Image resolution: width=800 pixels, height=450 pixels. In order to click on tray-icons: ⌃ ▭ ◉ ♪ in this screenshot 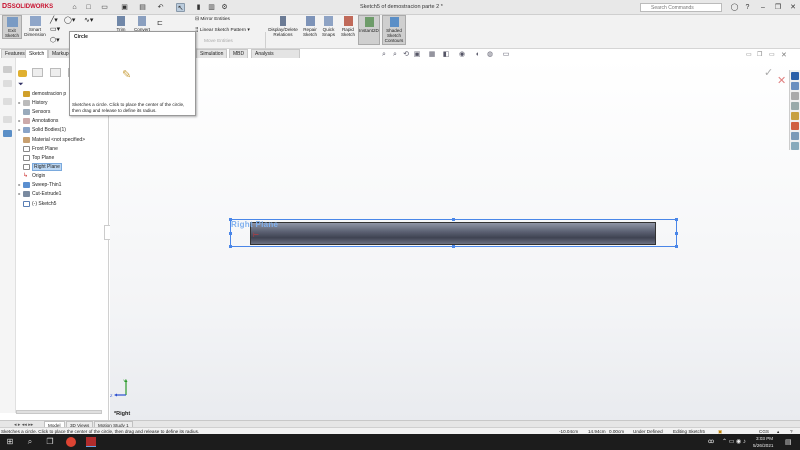, I will do `click(734, 441)`.